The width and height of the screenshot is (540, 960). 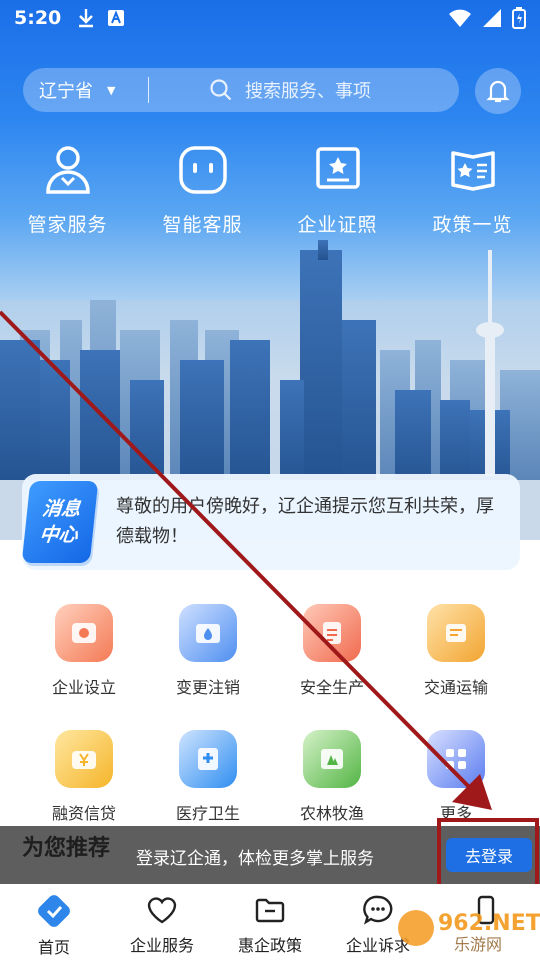 What do you see at coordinates (455, 687) in the screenshot?
I see `service-label: 交通运输` at bounding box center [455, 687].